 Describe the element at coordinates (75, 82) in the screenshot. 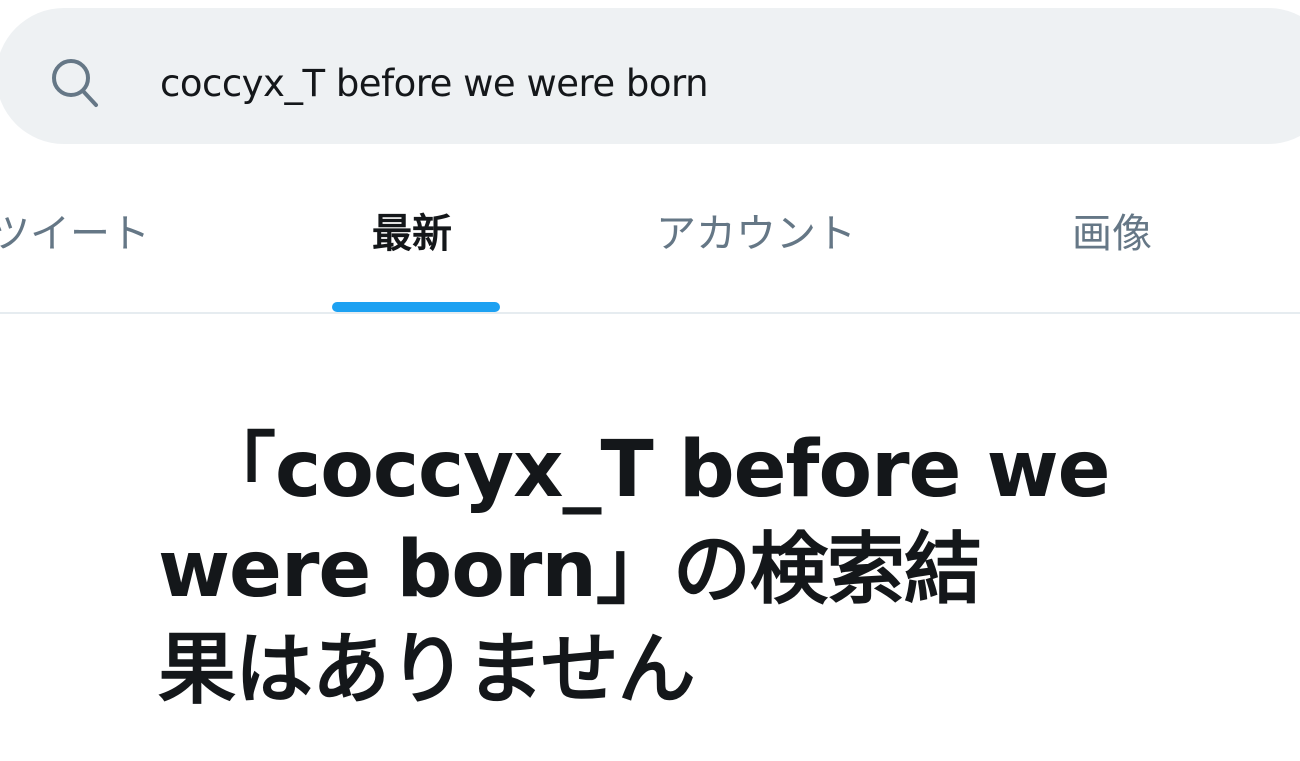

I see `search-icon` at that location.